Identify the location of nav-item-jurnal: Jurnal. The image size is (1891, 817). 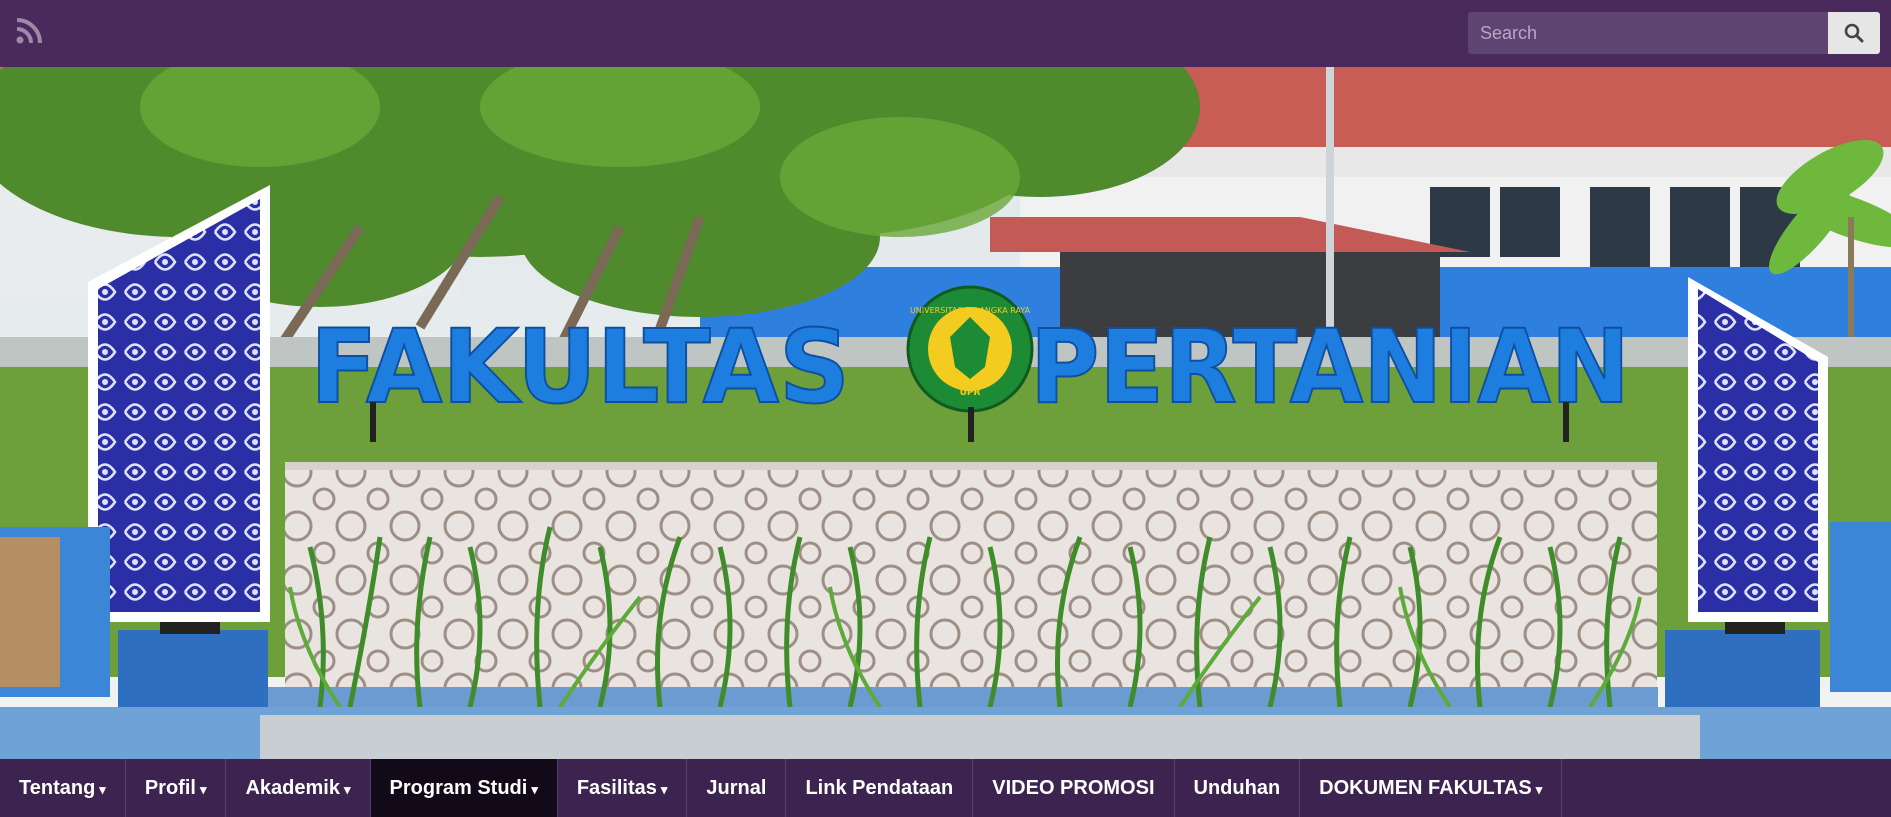
(737, 788).